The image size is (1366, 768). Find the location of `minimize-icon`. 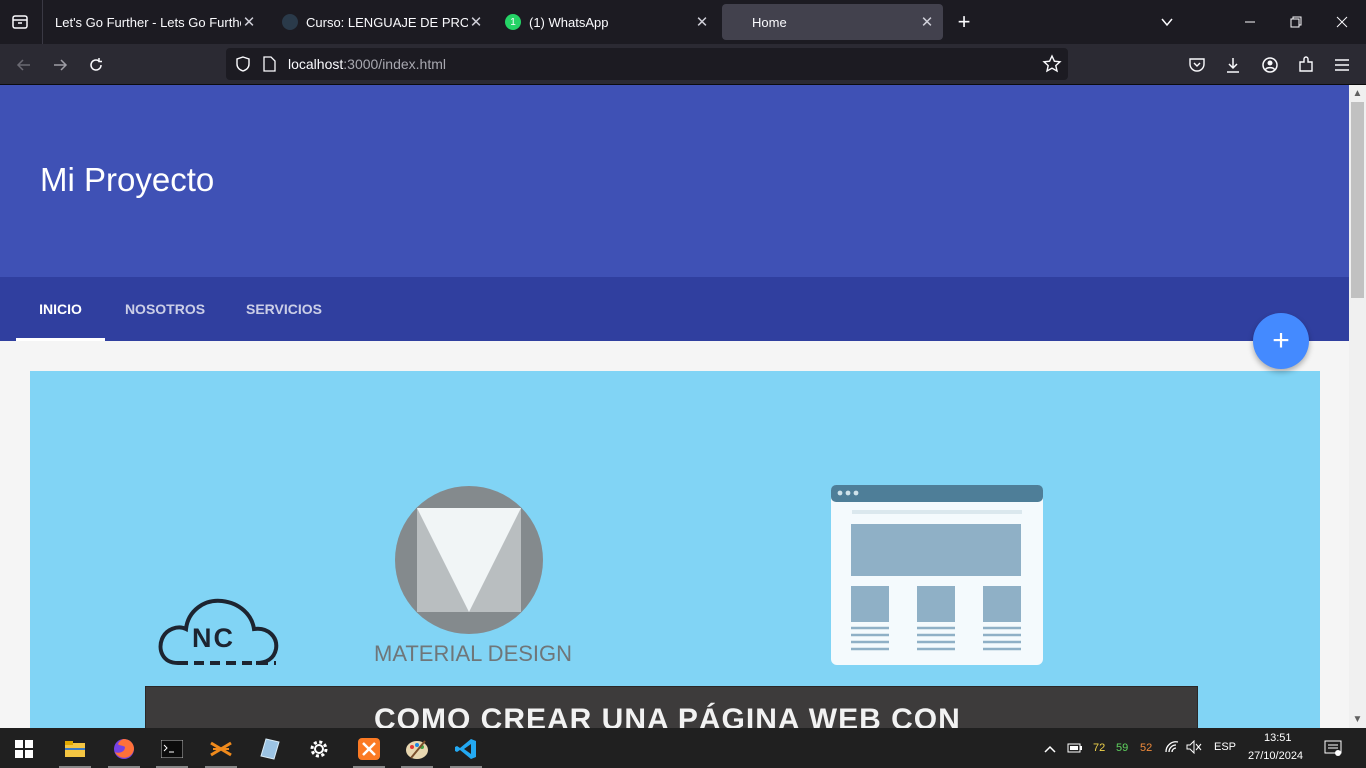

minimize-icon is located at coordinates (1250, 22).